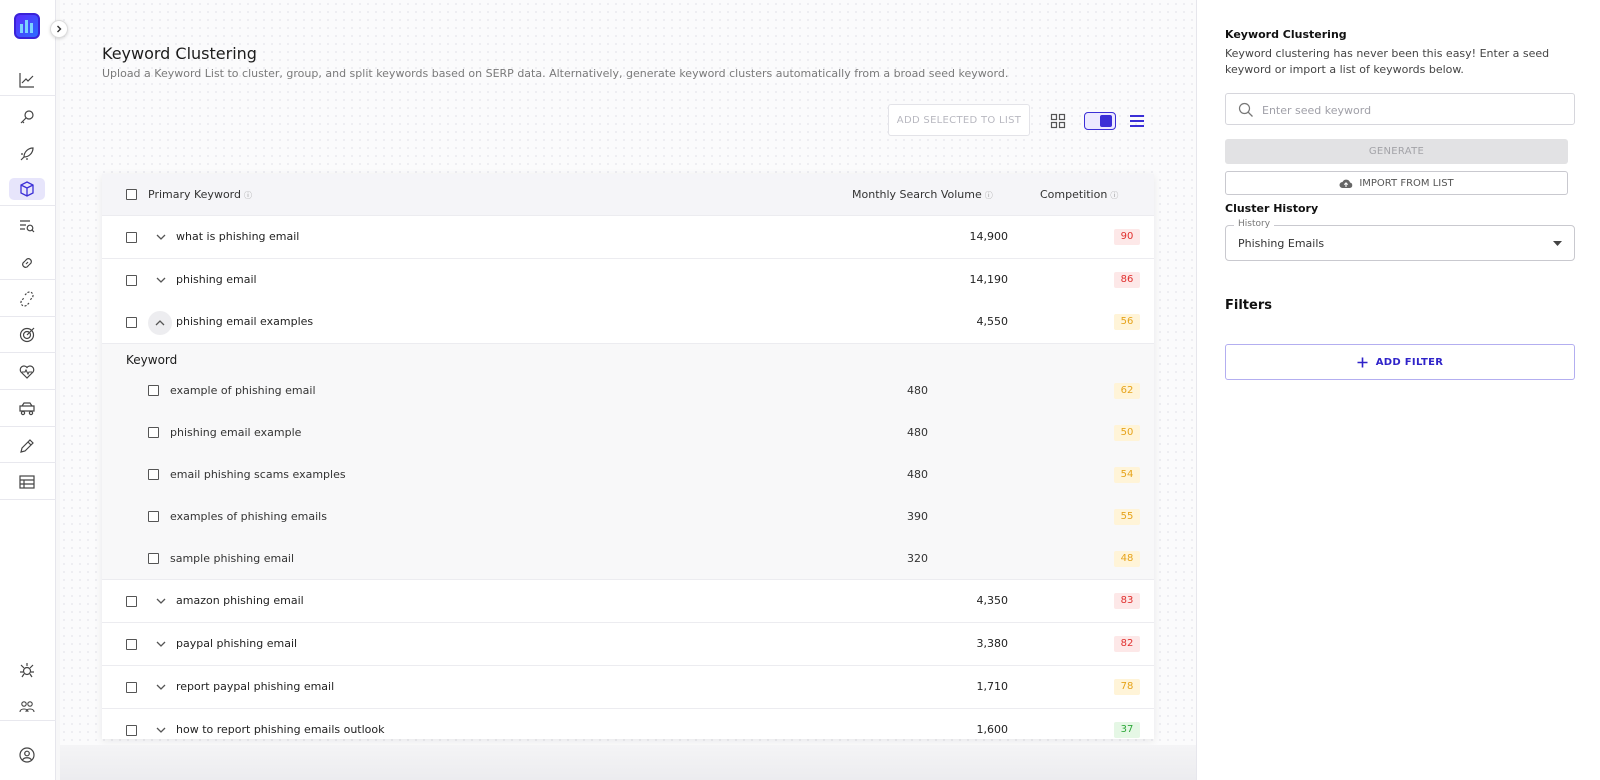  What do you see at coordinates (240, 600) in the screenshot?
I see `primary-keyword: amazon phishing email` at bounding box center [240, 600].